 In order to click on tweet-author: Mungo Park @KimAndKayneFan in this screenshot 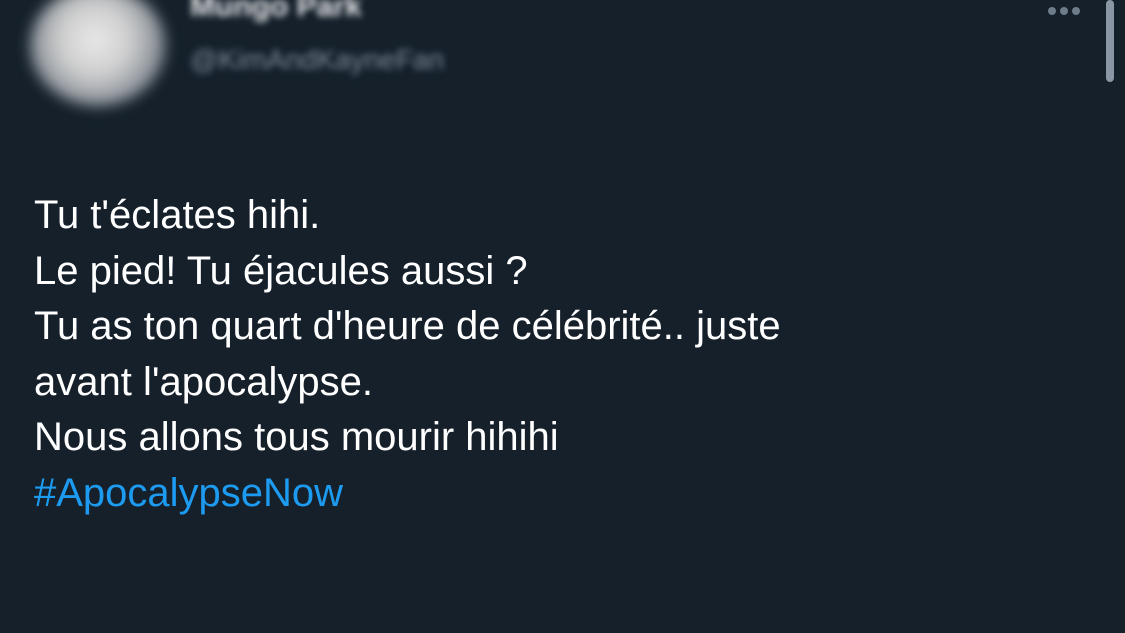, I will do `click(490, 50)`.